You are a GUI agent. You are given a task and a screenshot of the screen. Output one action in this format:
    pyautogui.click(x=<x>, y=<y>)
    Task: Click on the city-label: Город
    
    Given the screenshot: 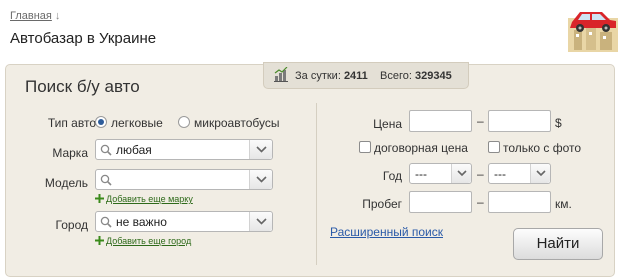 What is the action you would take?
    pyautogui.click(x=71, y=225)
    